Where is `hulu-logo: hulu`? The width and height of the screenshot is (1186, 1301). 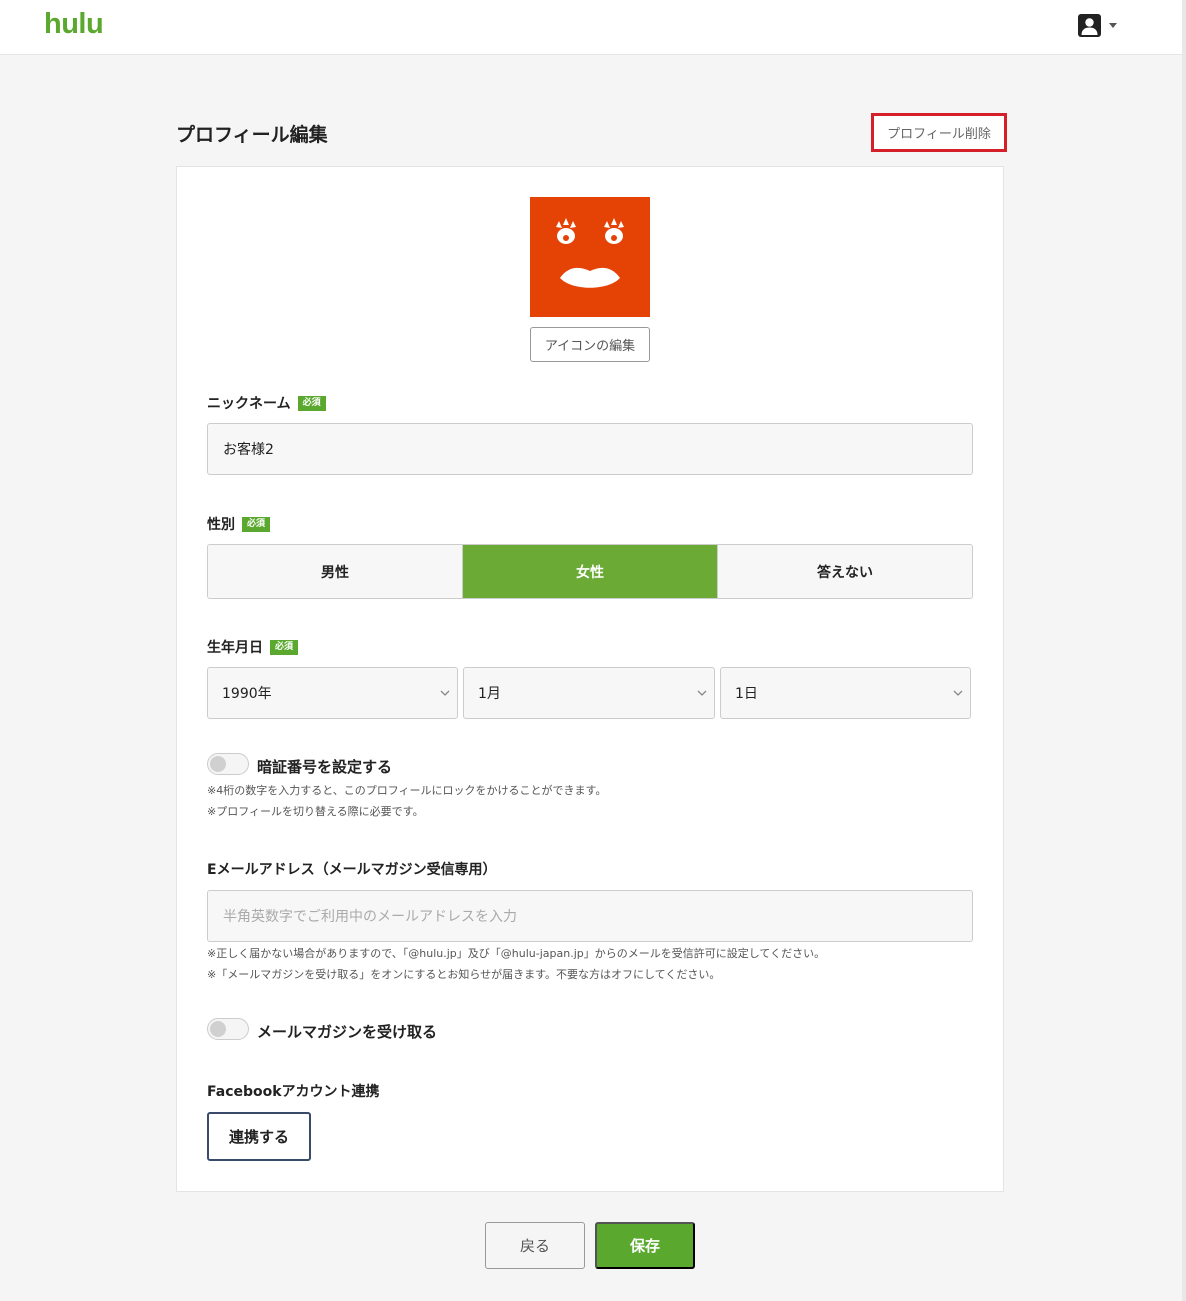 hulu-logo: hulu is located at coordinates (74, 24).